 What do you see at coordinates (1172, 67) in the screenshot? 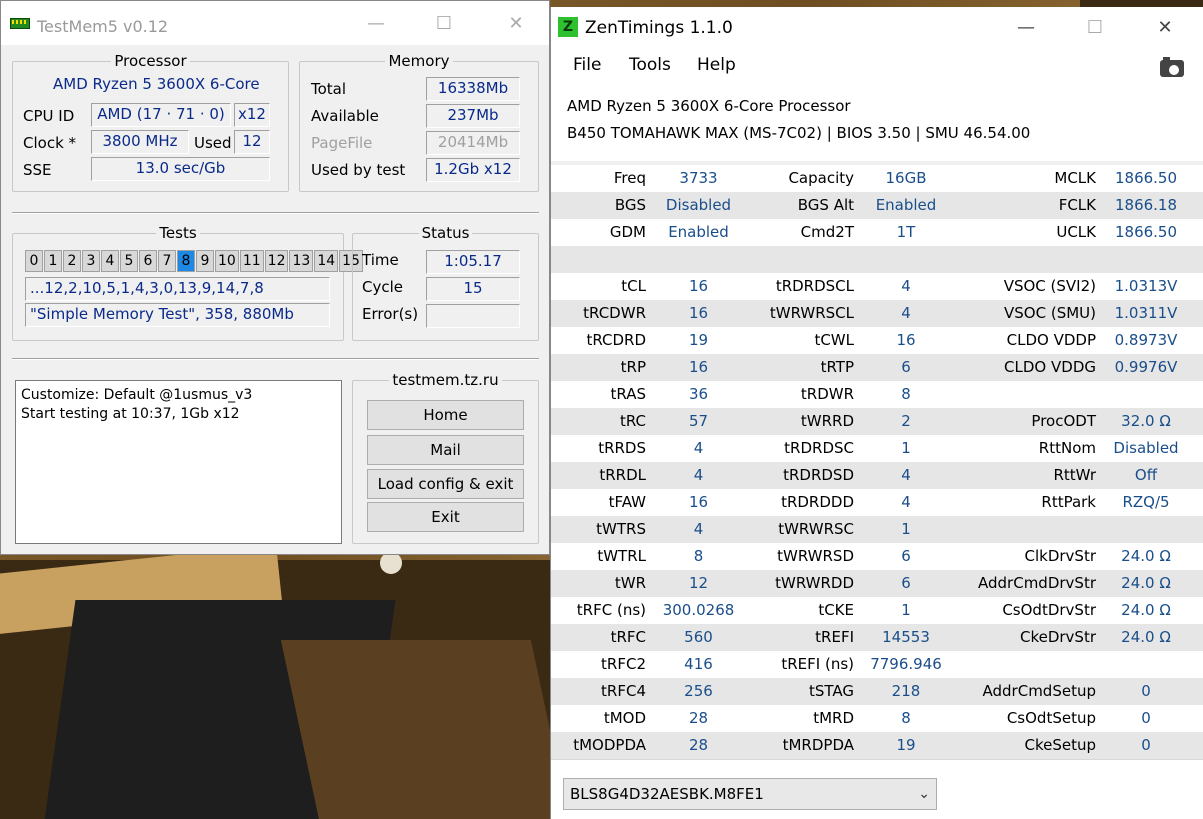
I see `camera-icon` at bounding box center [1172, 67].